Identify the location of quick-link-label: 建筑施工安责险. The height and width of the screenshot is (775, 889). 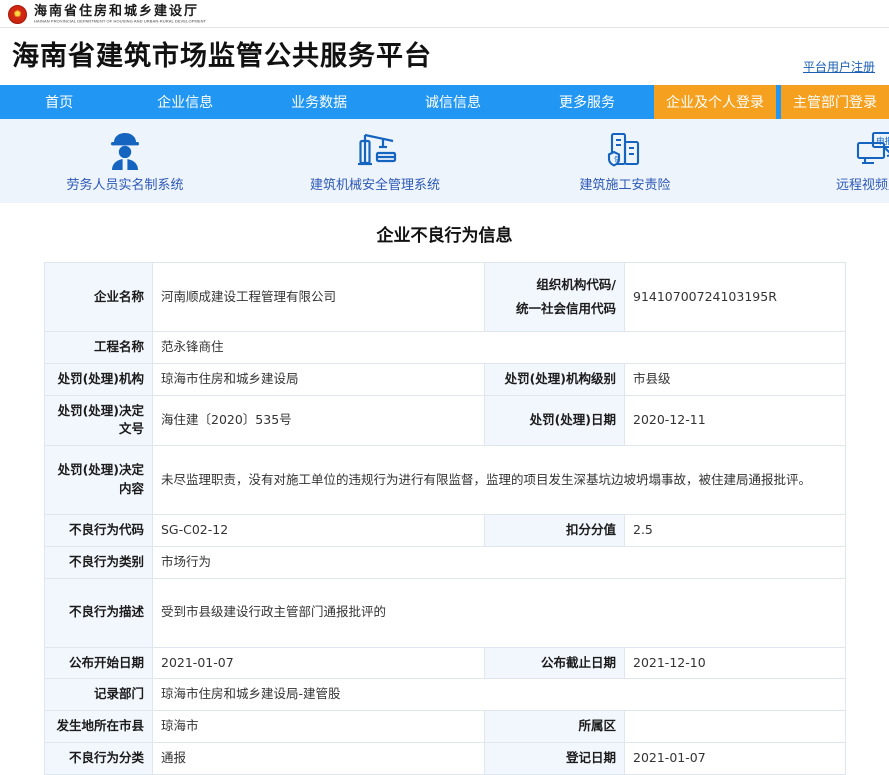
(625, 185).